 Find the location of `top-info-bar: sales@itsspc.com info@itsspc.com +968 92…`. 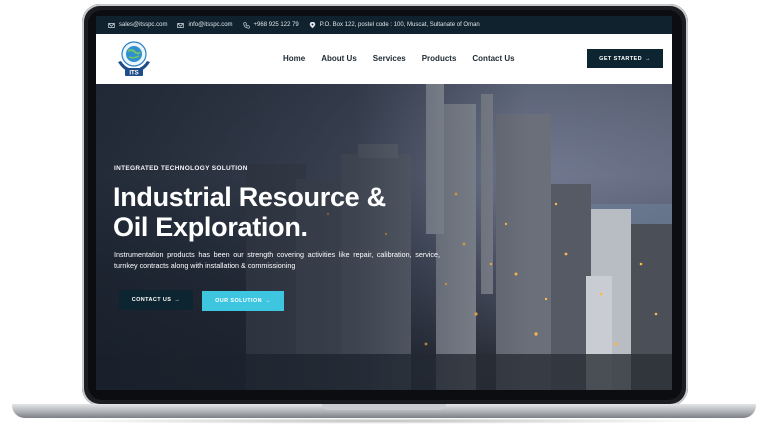

top-info-bar: sales@itsspc.com info@itsspc.com +968 92… is located at coordinates (384, 25).